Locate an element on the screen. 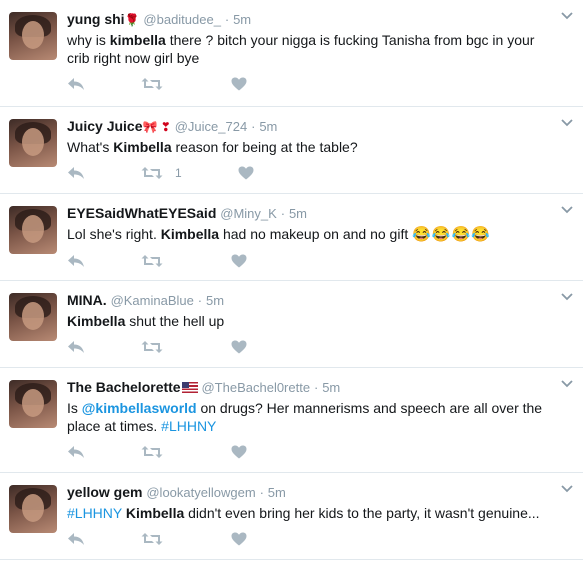 This screenshot has height=568, width=583. user-name: Juicy Juice is located at coordinates (105, 126).